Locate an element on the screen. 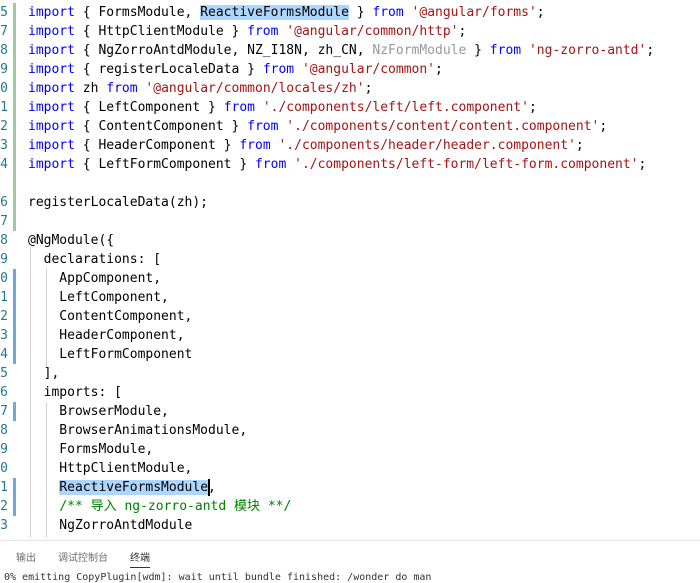 This screenshot has width=700, height=583. code-line: 3 NgZorroAntdModule is located at coordinates (350, 525).